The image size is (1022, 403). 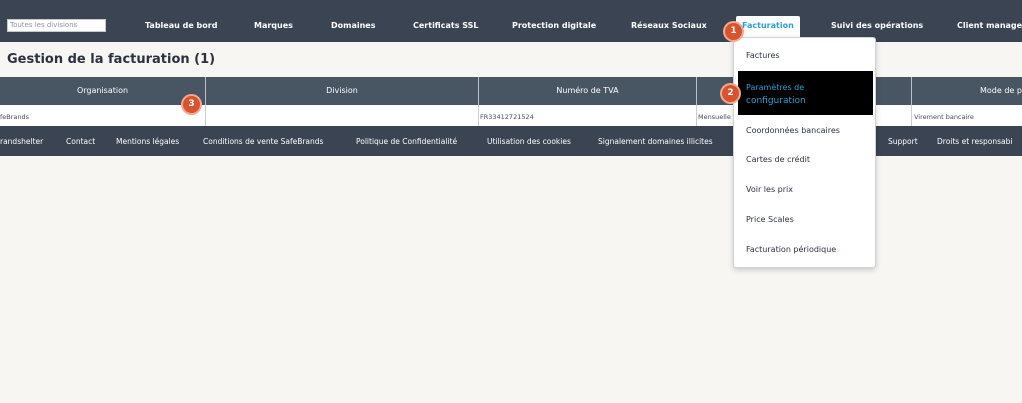 What do you see at coordinates (769, 190) in the screenshot?
I see `menu-item-voir-les-prix: Voir les prix` at bounding box center [769, 190].